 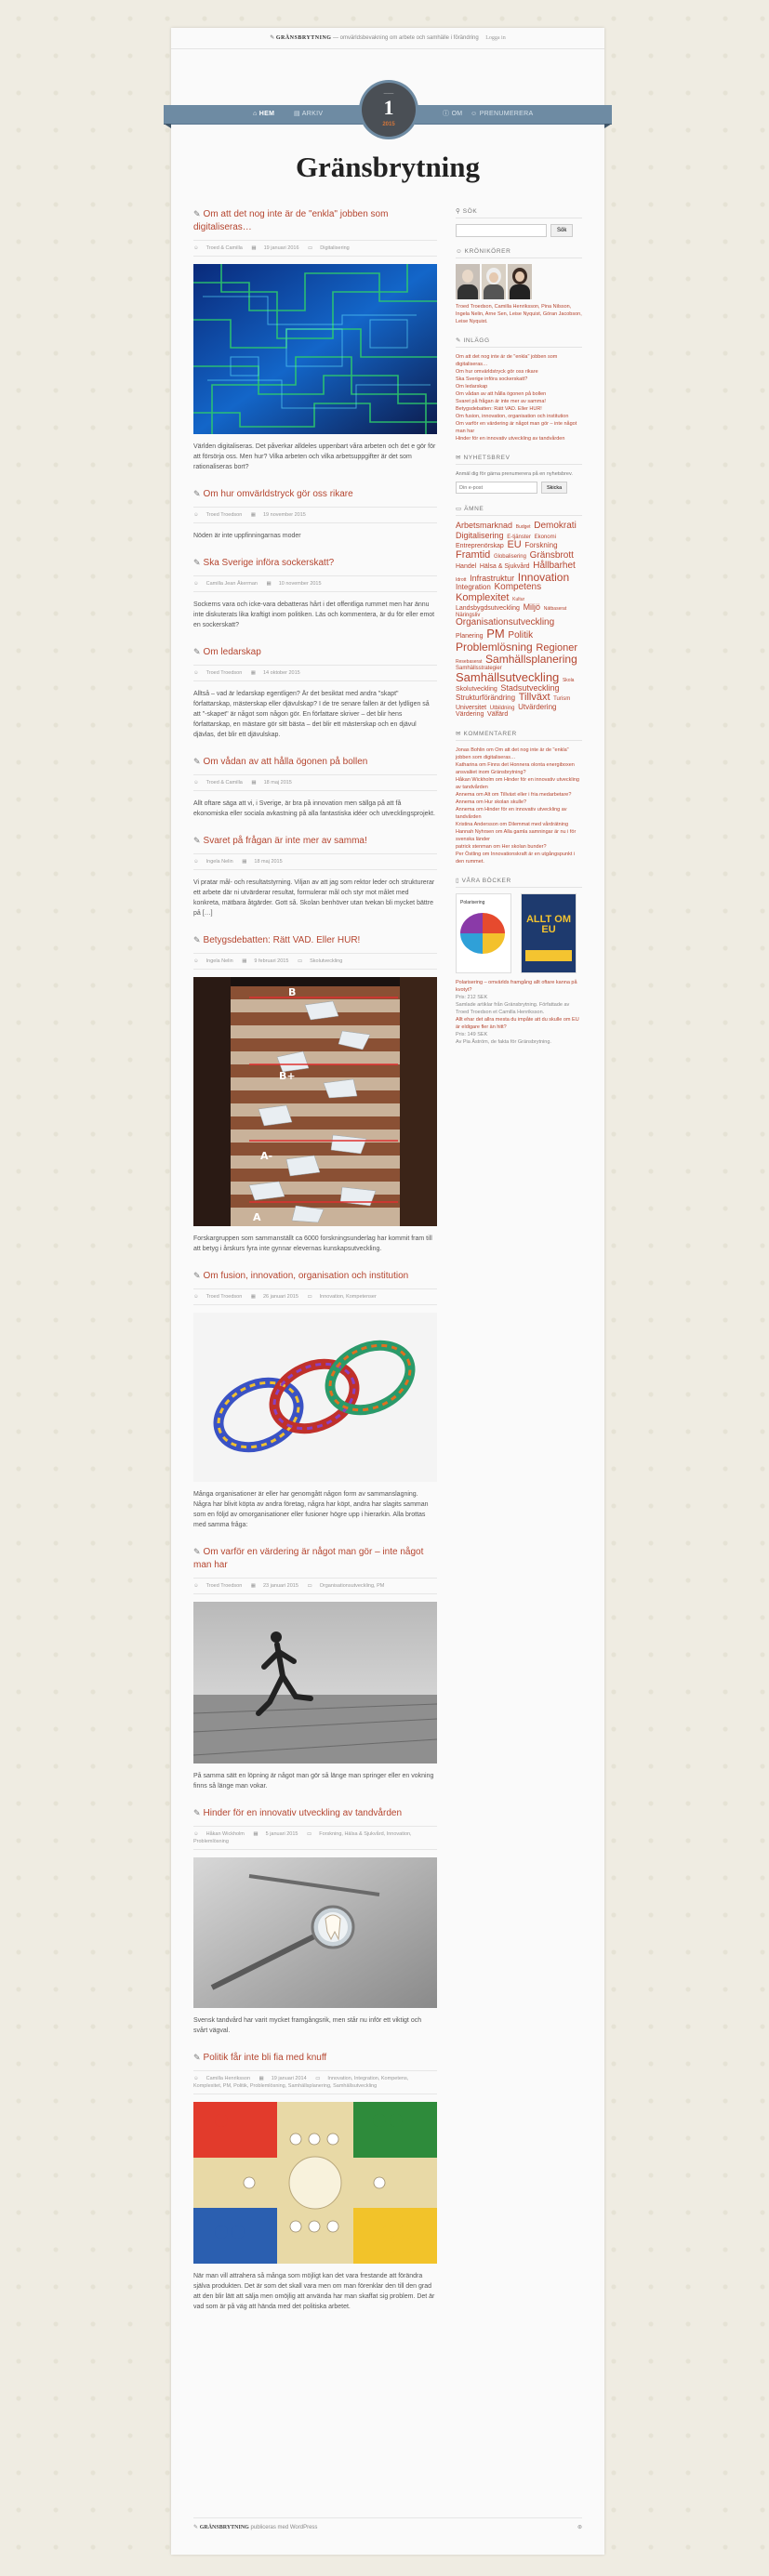 What do you see at coordinates (335, 248) in the screenshot?
I see `post-category: Digitalisering` at bounding box center [335, 248].